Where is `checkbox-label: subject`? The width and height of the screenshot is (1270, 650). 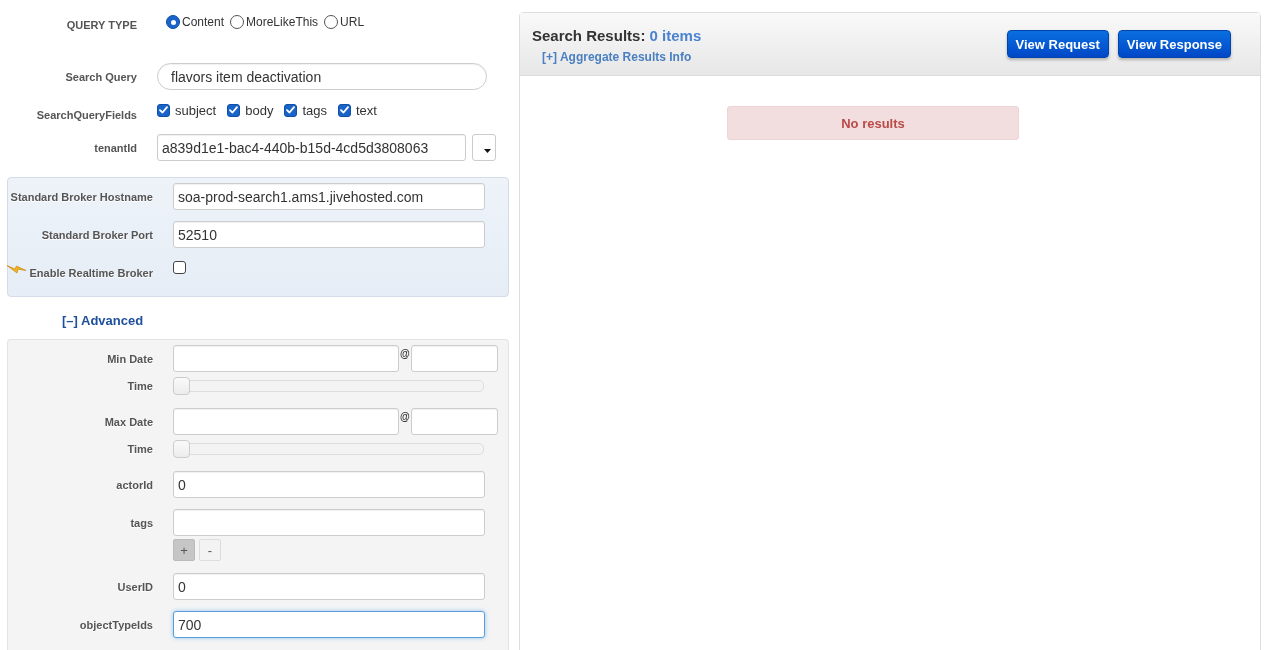 checkbox-label: subject is located at coordinates (196, 110).